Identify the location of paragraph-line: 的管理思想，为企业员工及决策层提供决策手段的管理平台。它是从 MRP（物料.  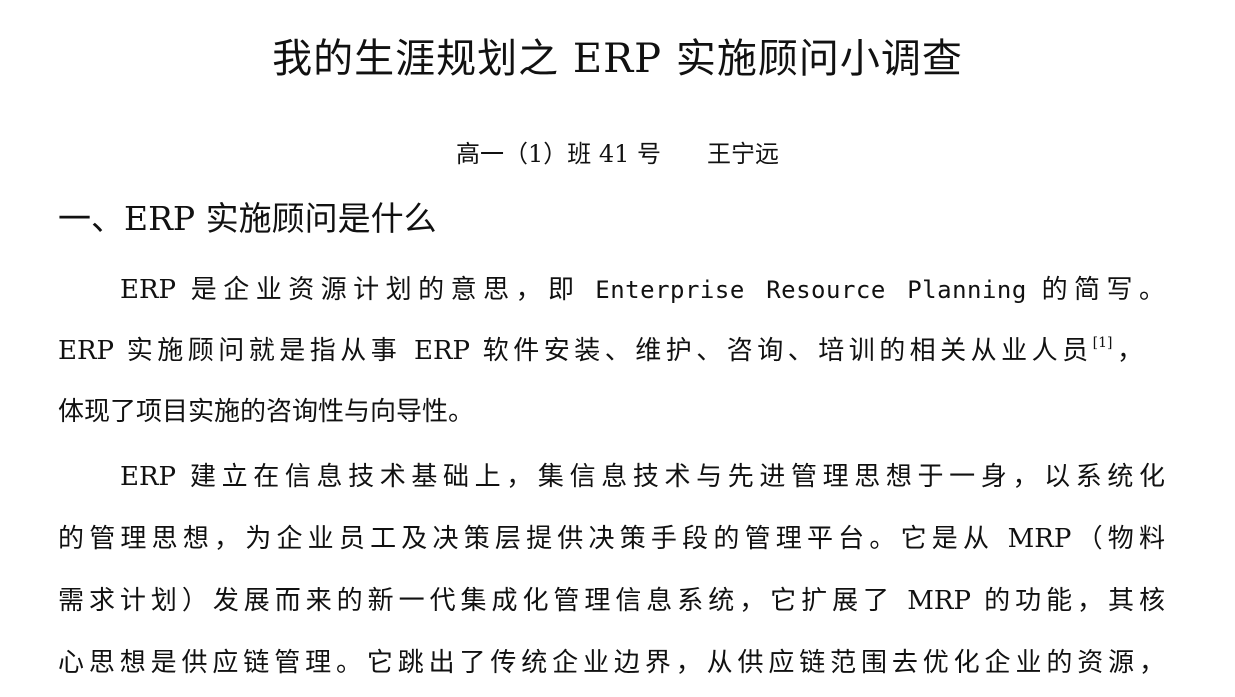
(611, 539).